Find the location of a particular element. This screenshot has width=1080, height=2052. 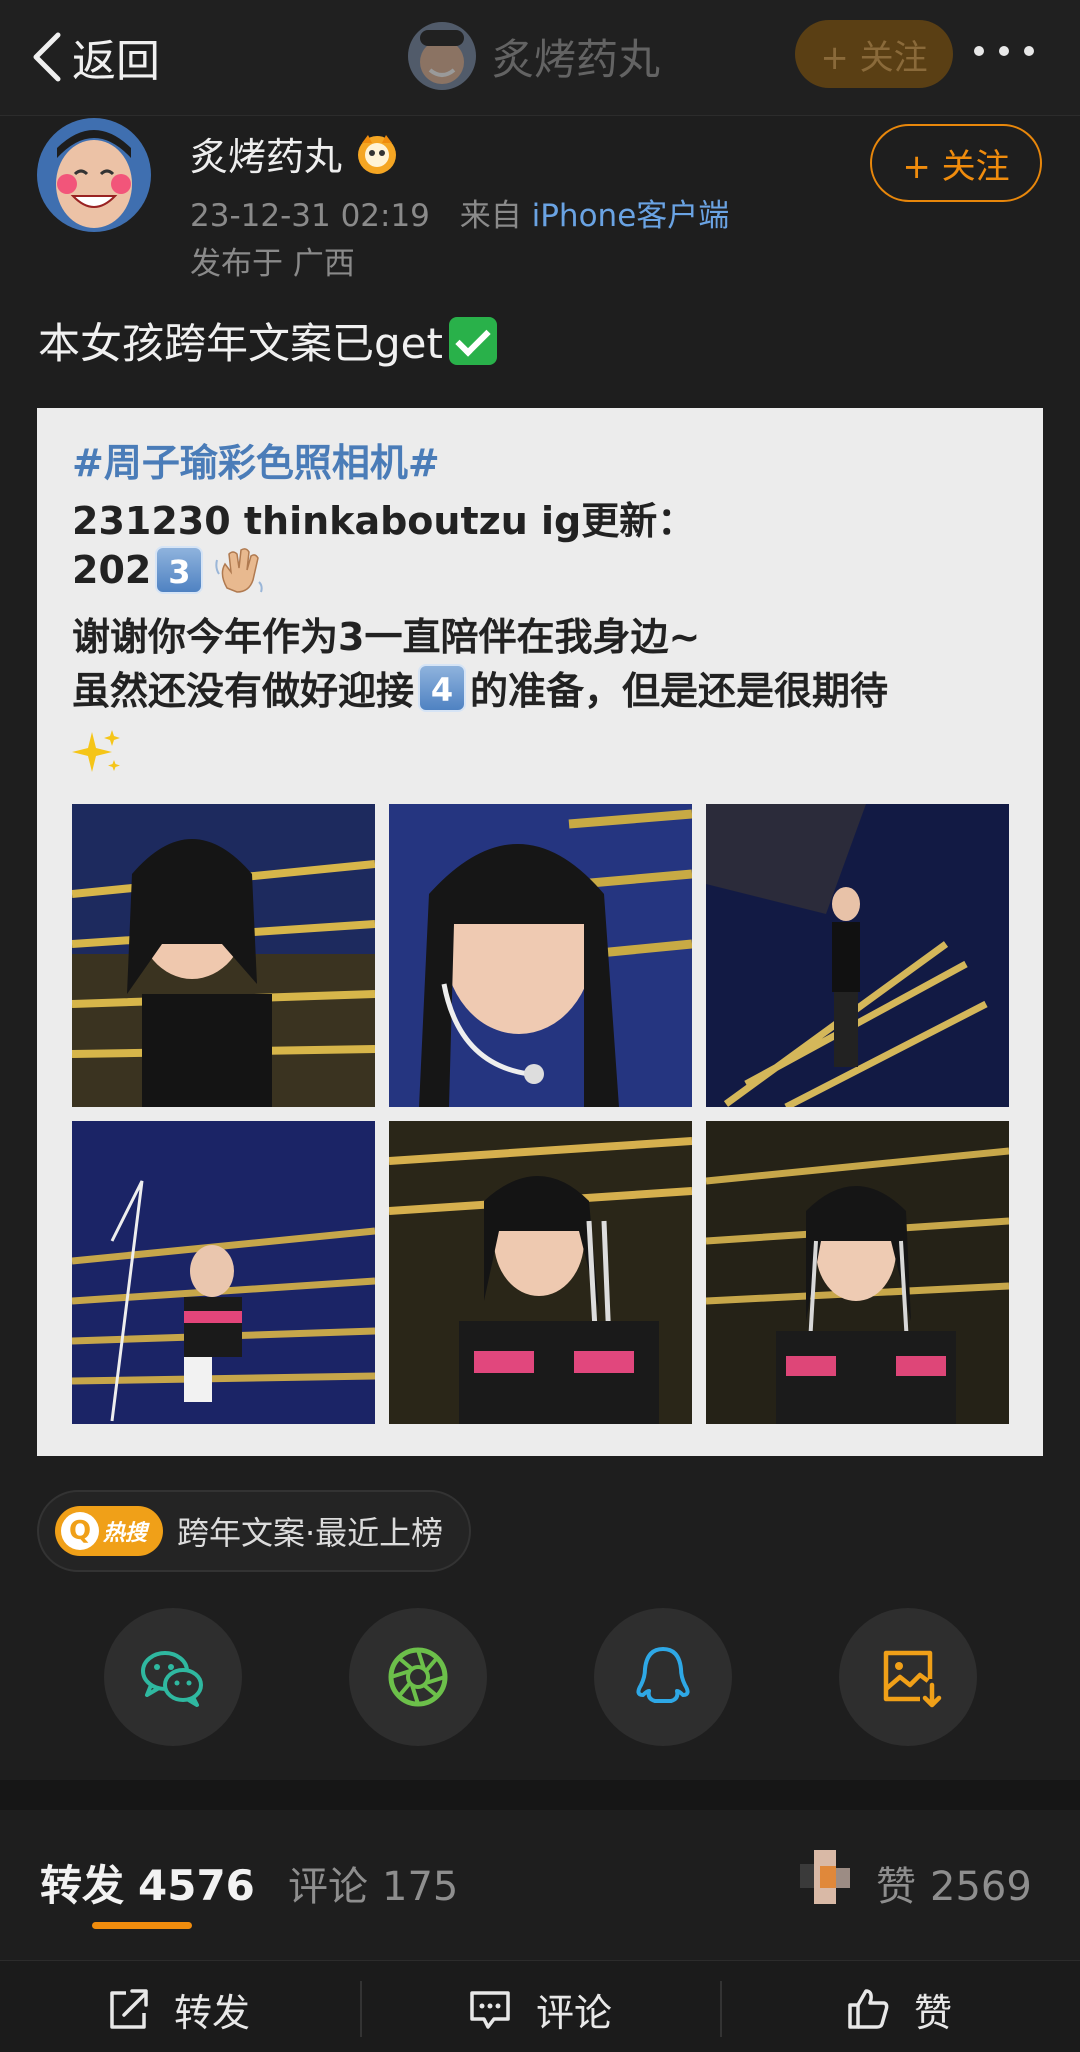

keycap-4-icon: 4 is located at coordinates (442, 687).